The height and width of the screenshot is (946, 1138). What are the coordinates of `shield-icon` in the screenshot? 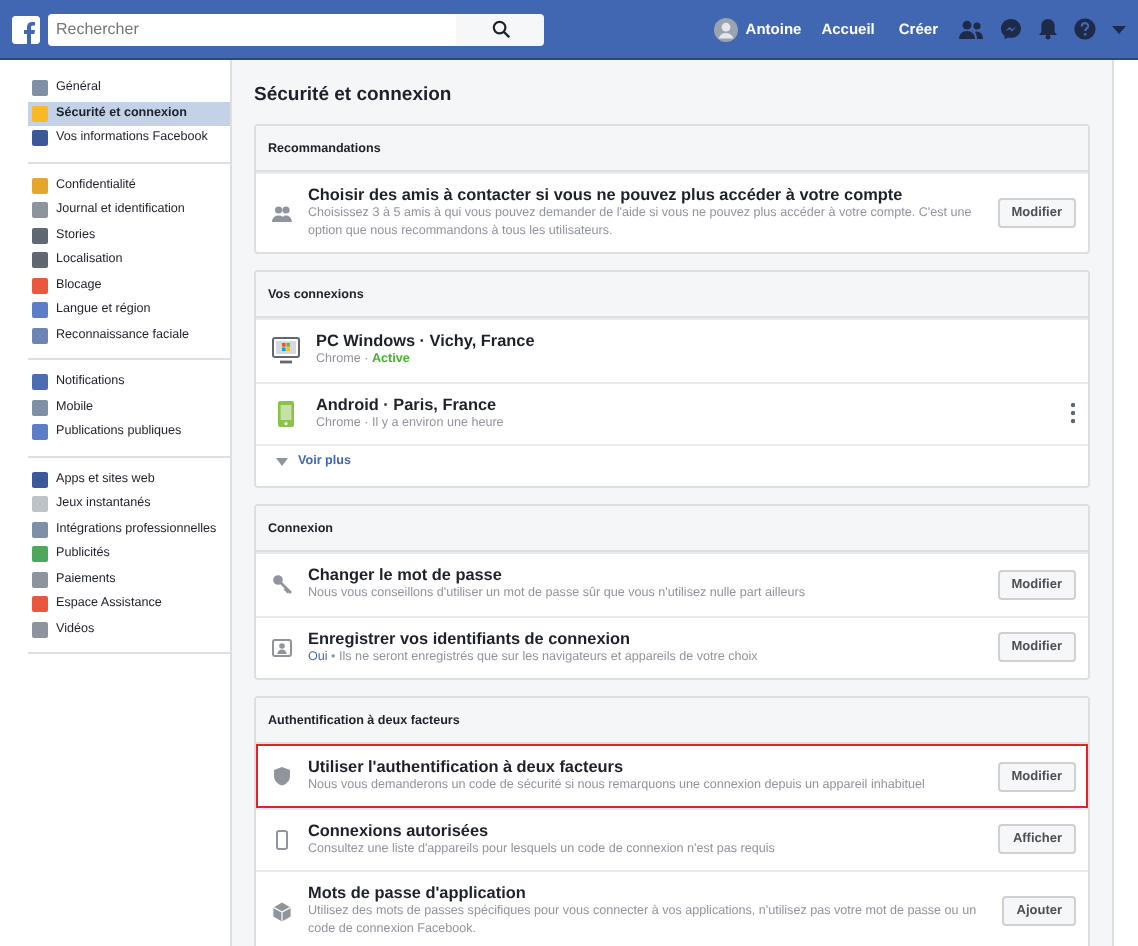 It's located at (282, 776).